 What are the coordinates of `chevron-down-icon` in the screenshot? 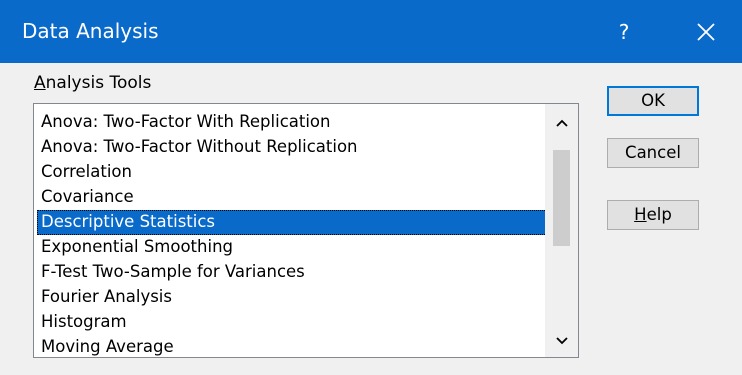 It's located at (561, 340).